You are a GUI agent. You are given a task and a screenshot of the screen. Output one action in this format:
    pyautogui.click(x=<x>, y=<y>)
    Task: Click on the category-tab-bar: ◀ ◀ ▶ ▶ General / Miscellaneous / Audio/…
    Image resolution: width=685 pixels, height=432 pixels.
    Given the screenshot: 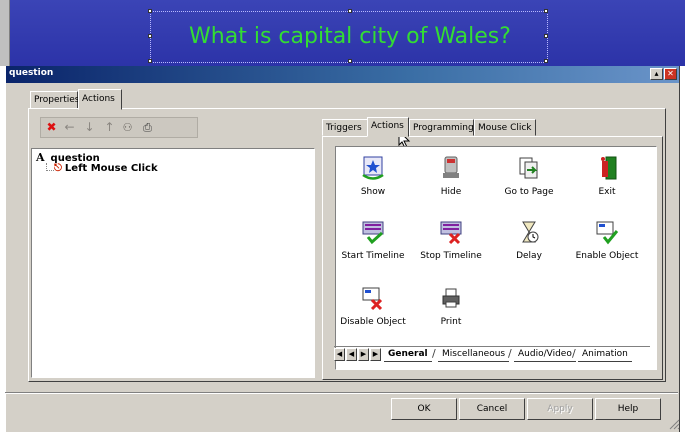 What is the action you would take?
    pyautogui.click(x=492, y=354)
    